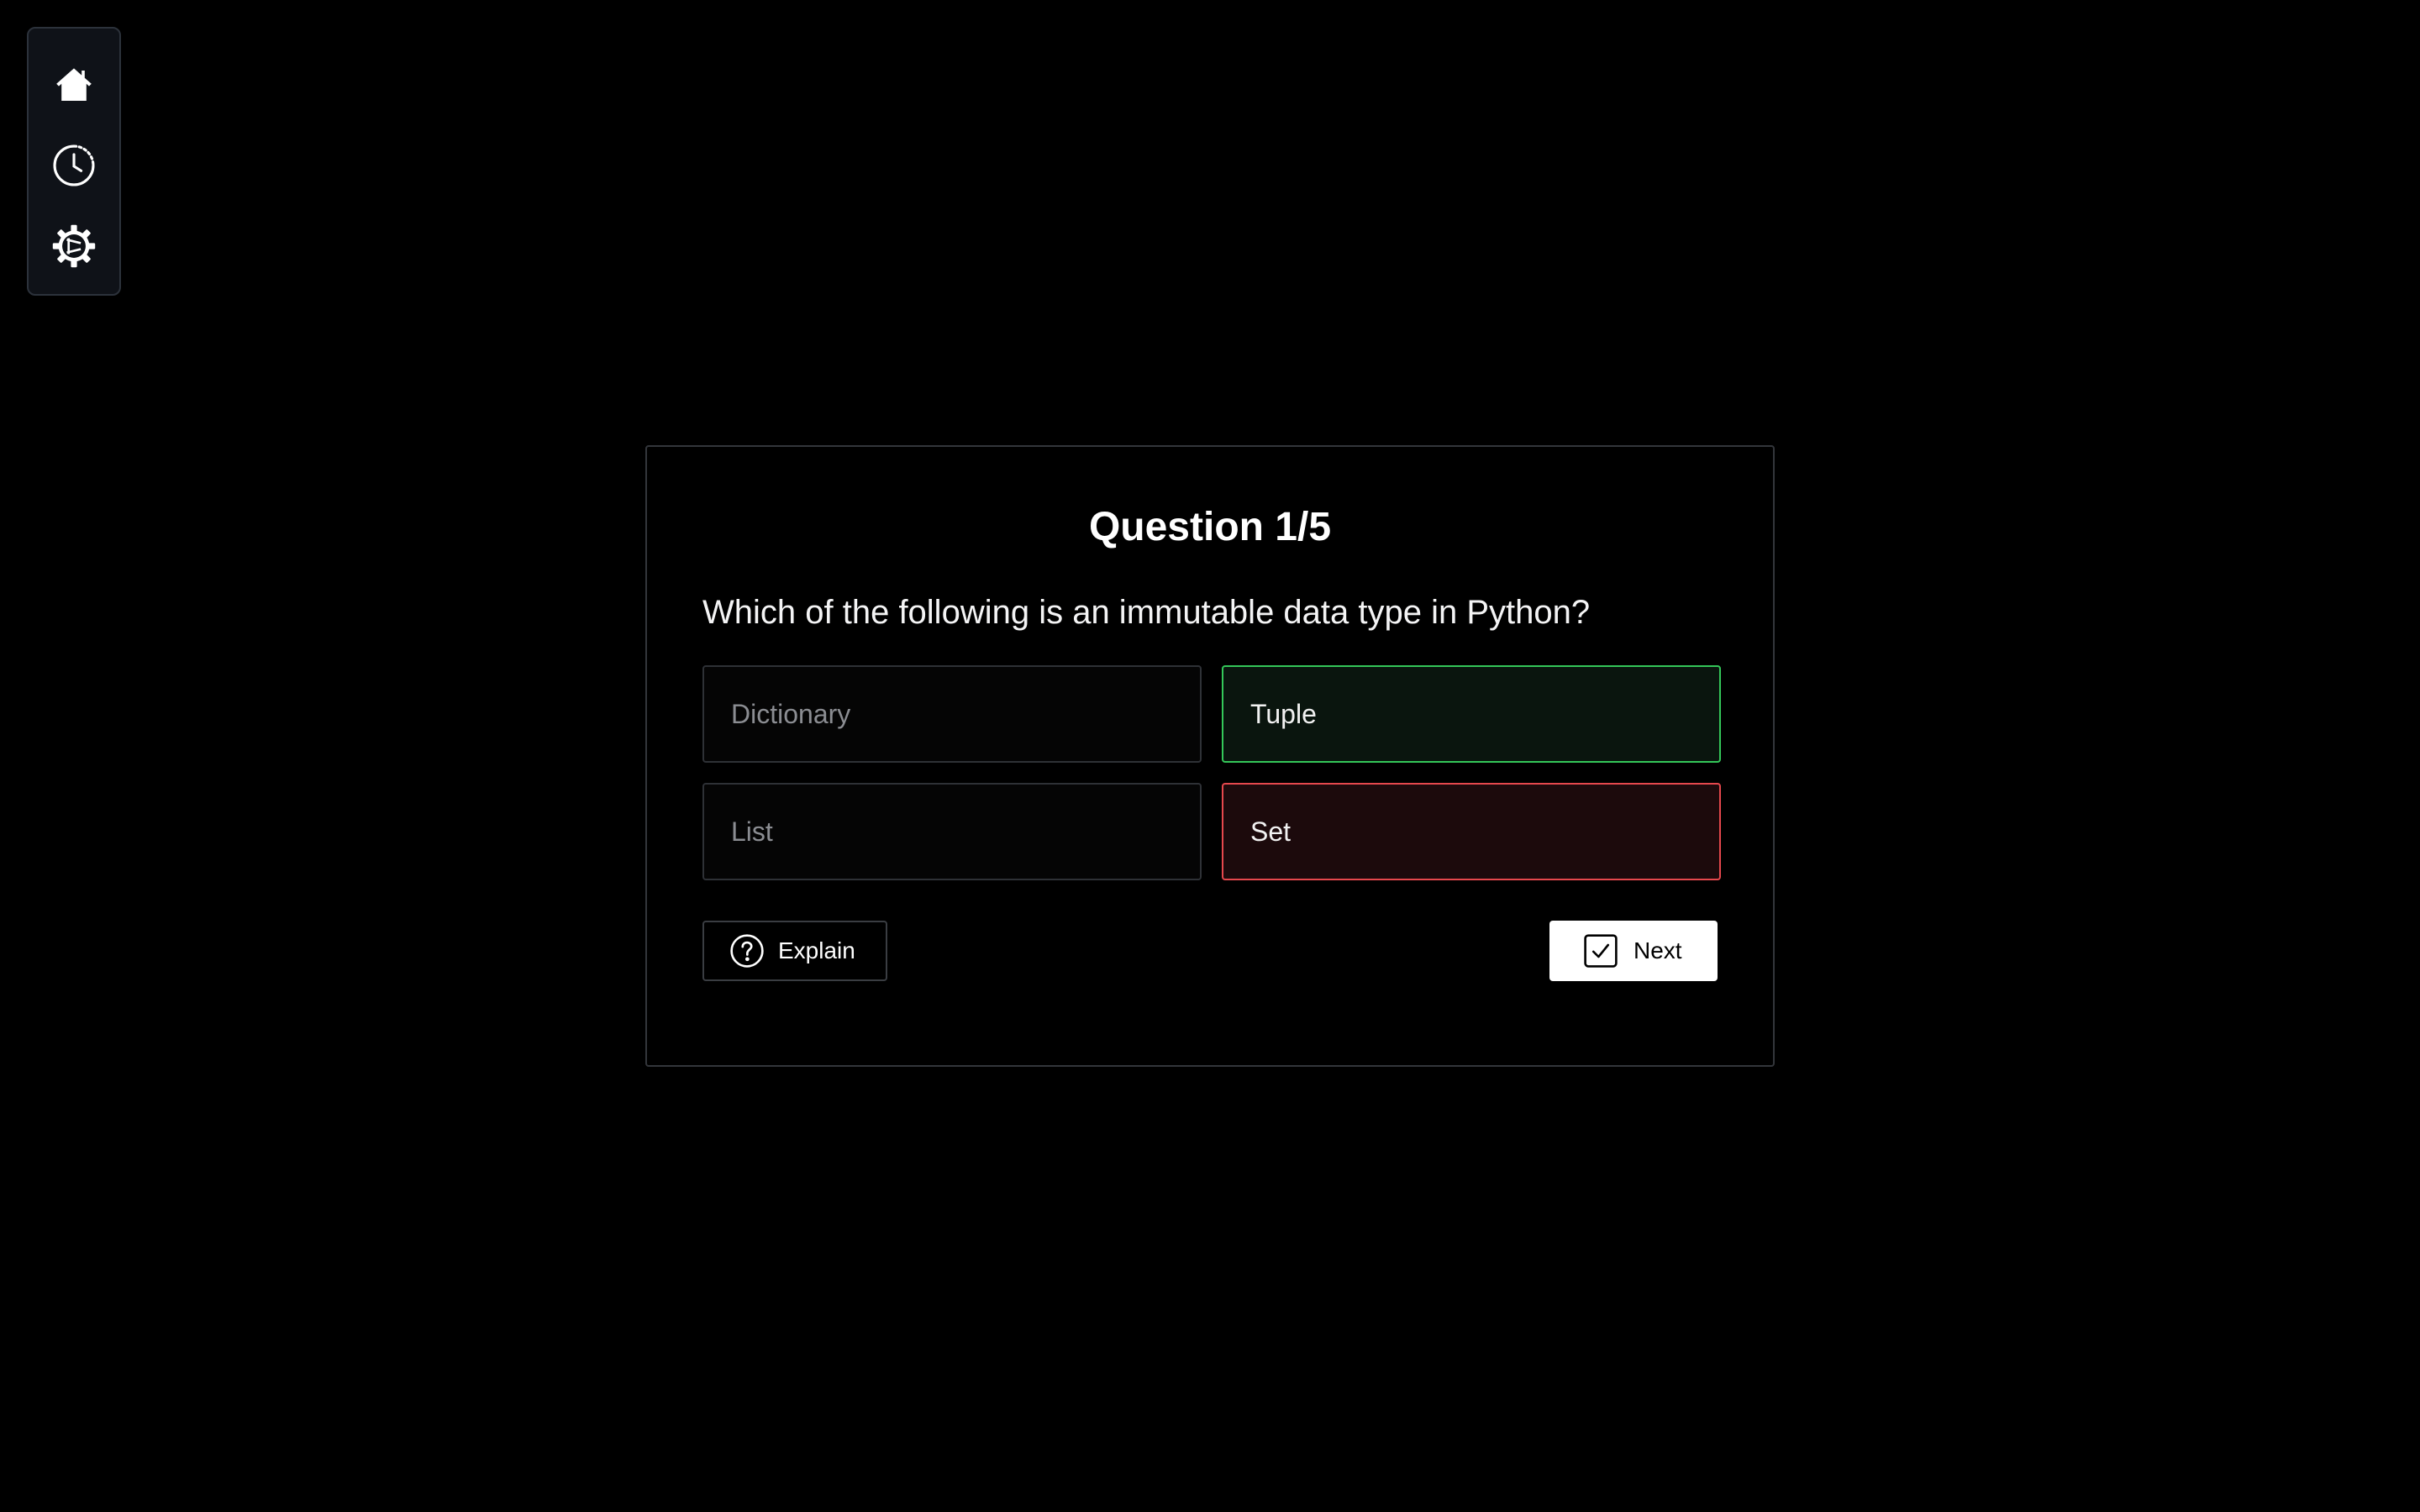 Image resolution: width=2420 pixels, height=1512 pixels. I want to click on sidebar, so click(74, 161).